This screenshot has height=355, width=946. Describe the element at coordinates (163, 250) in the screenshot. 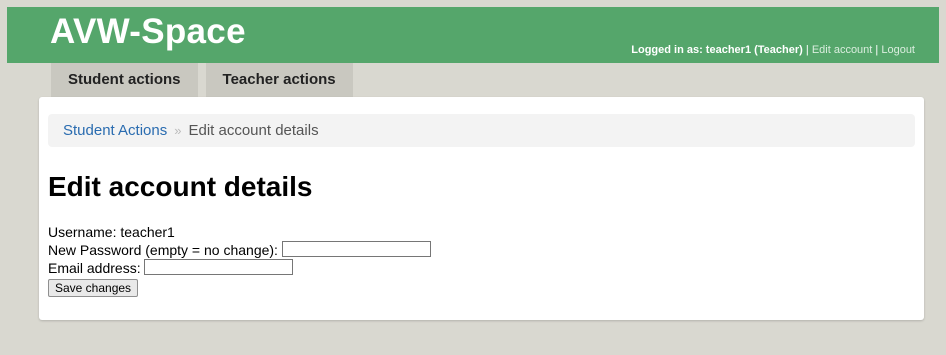

I see `password-label: New Password (empty = no change):` at that location.